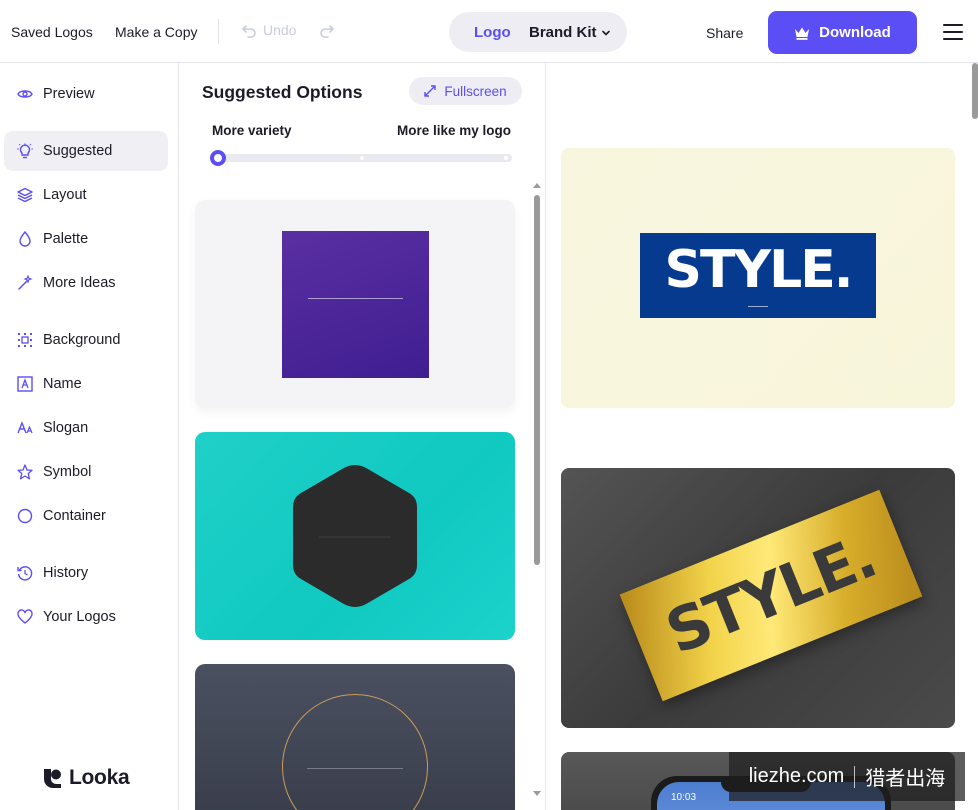 The image size is (978, 810). I want to click on sidebar-item-your-logos: Your Logos, so click(86, 617).